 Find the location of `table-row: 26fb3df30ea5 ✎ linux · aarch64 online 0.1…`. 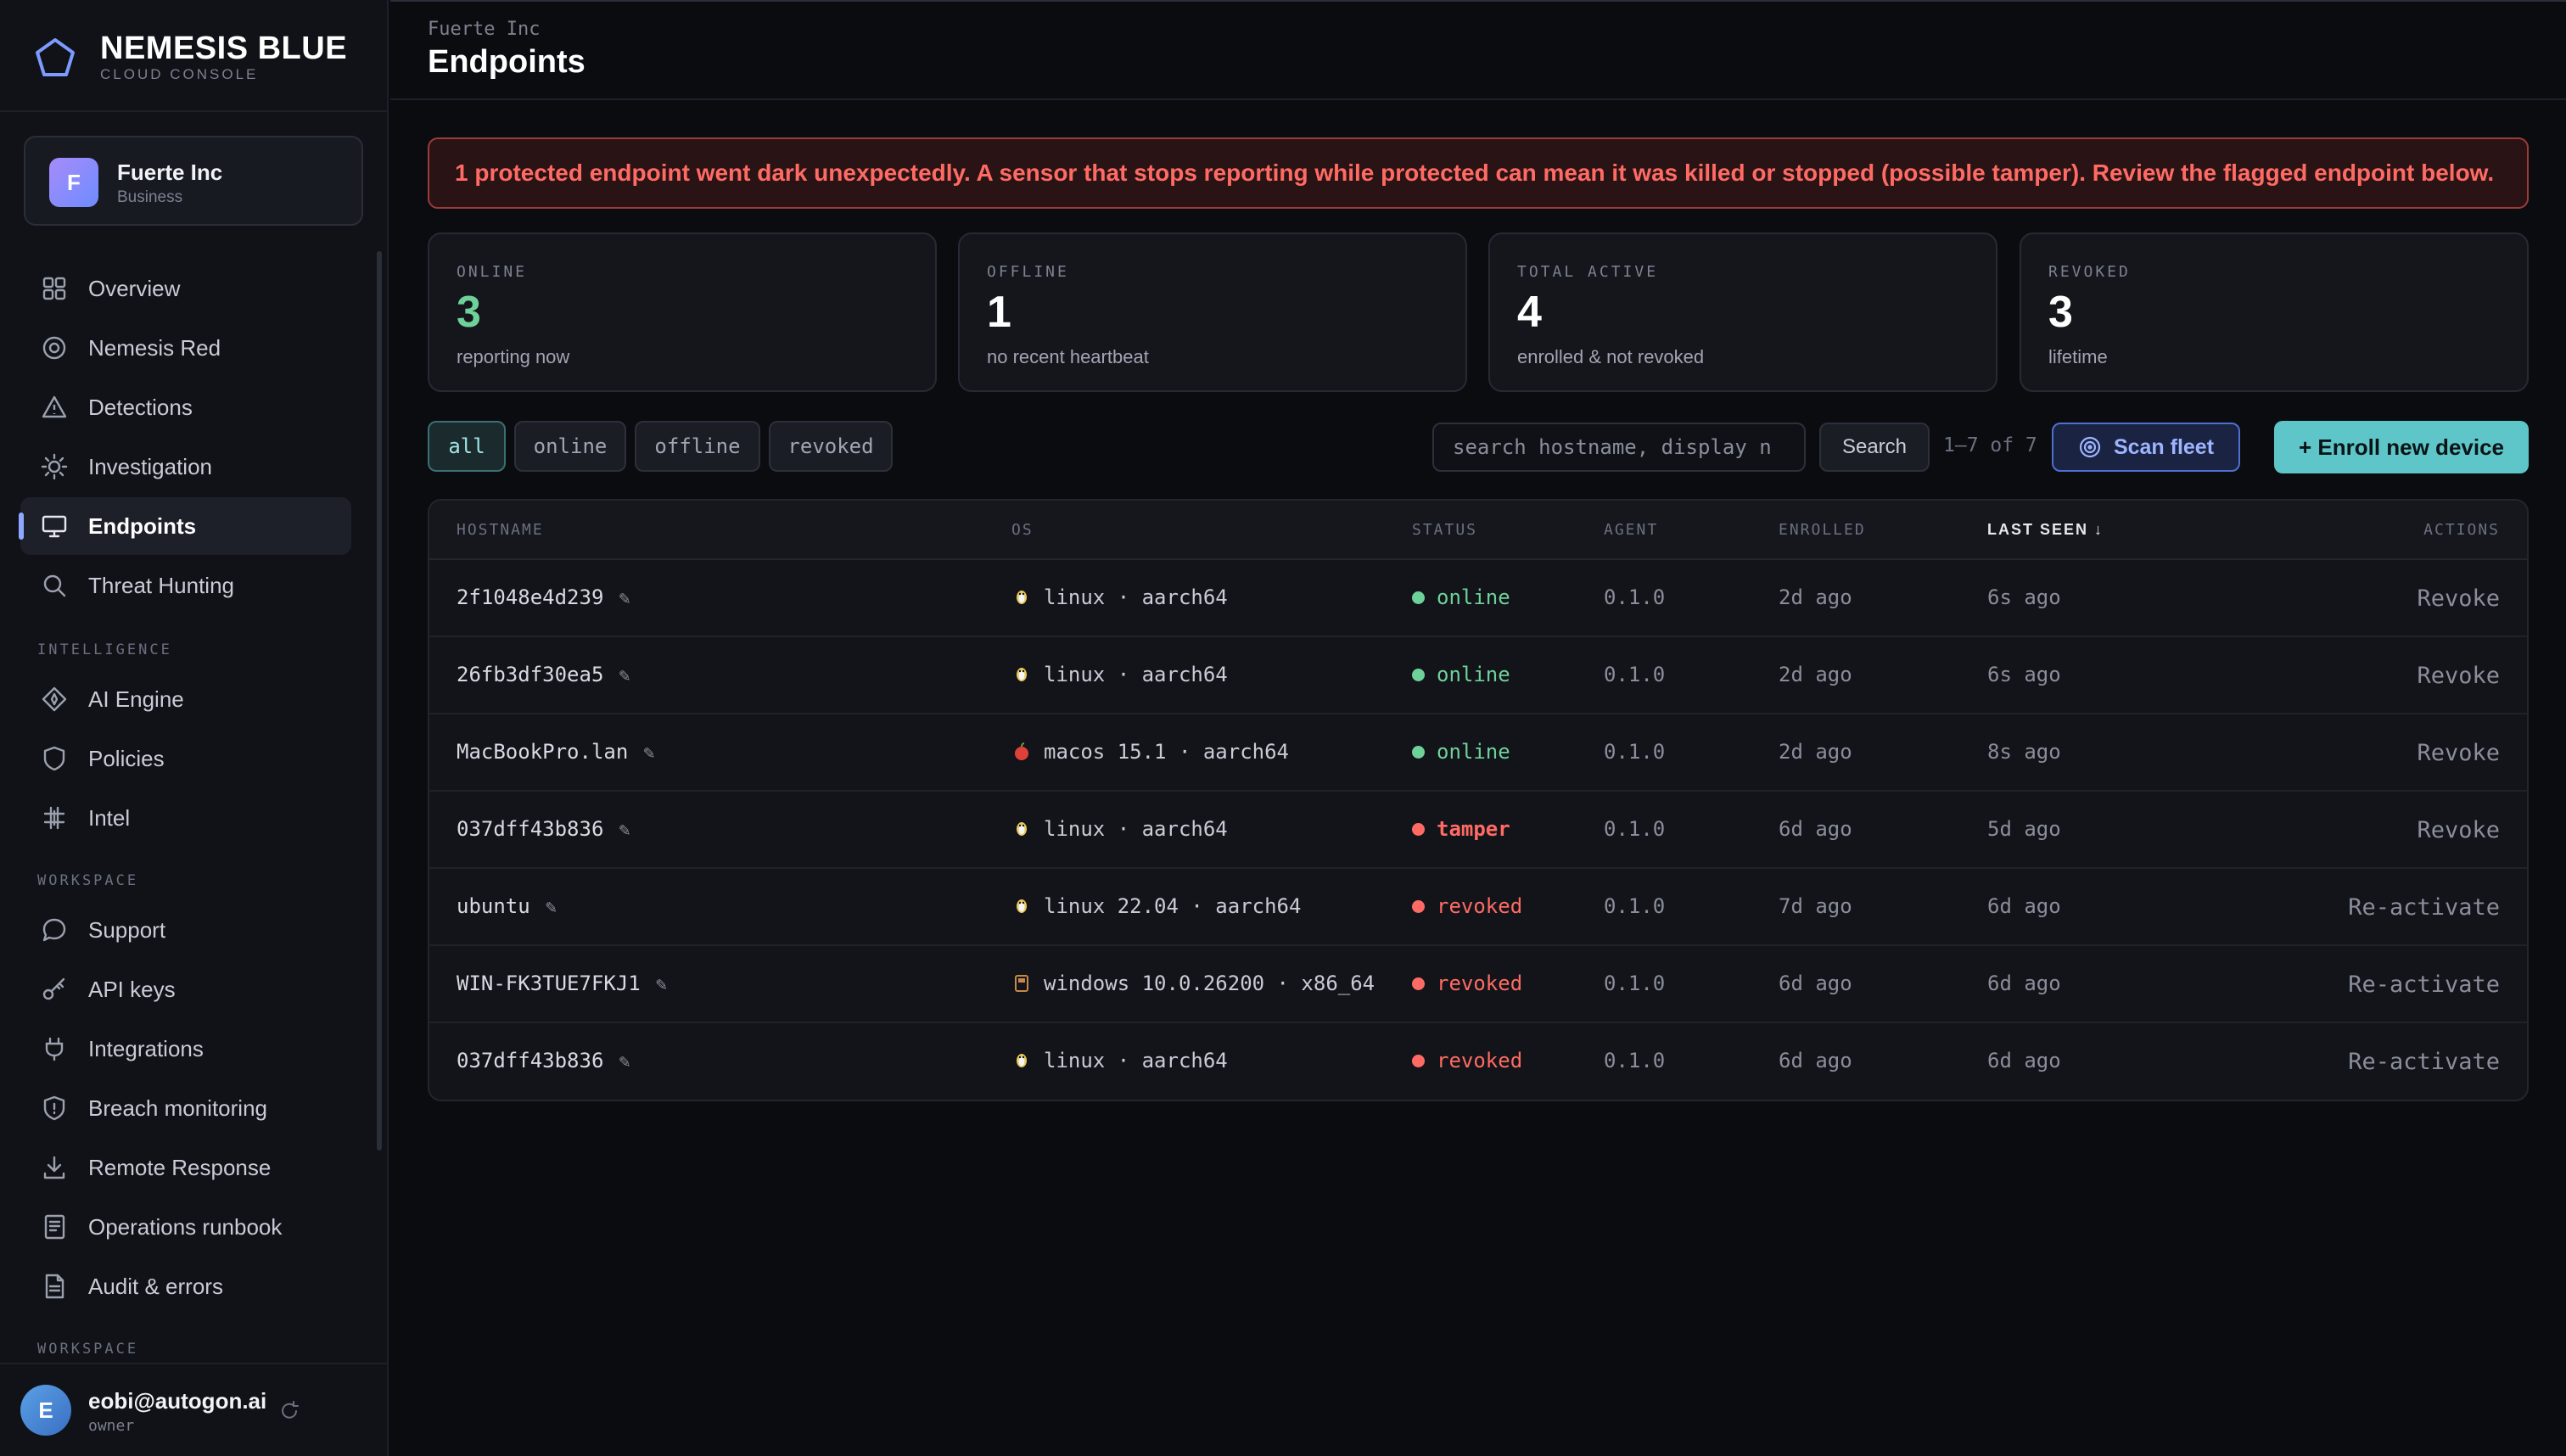

table-row: 26fb3df30ea5 ✎ linux · aarch64 online 0.1… is located at coordinates (1478, 675).